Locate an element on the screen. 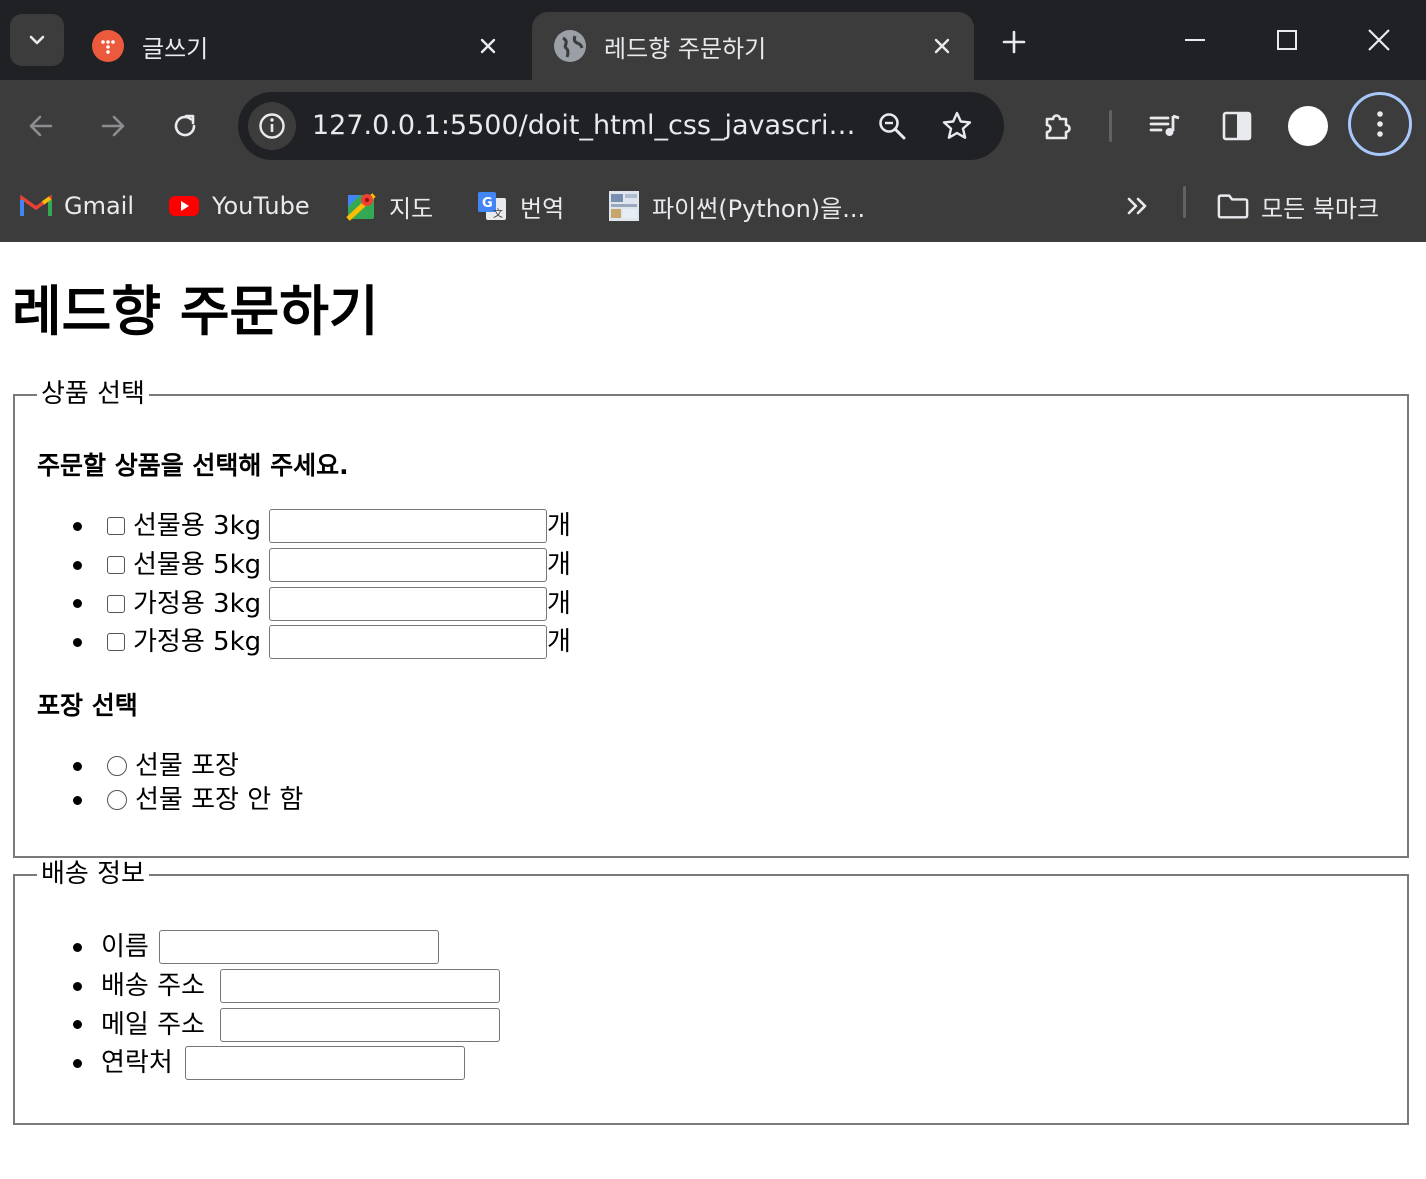 This screenshot has width=1426, height=1179. new-tab-button is located at coordinates (1014, 42).